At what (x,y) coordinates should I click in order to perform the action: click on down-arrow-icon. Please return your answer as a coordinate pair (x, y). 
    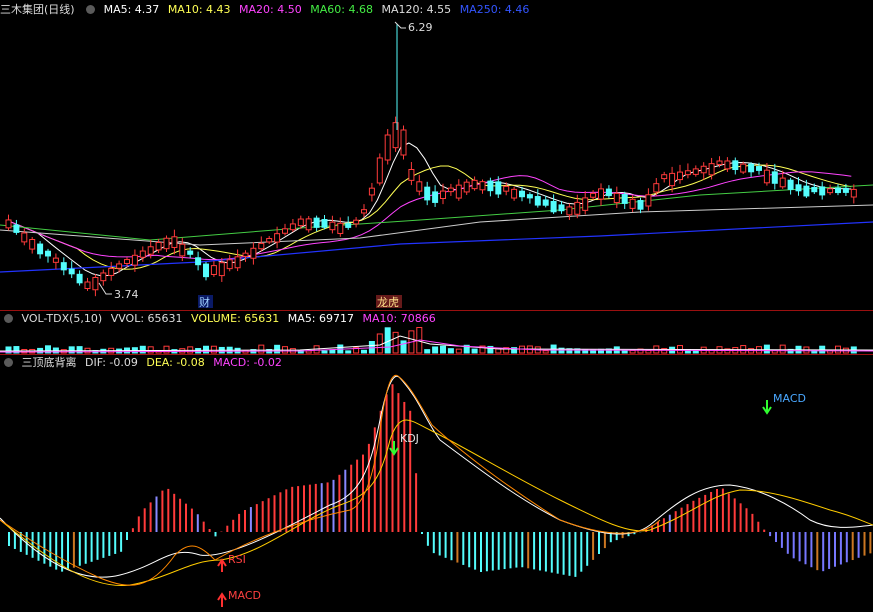
    Looking at the image, I should click on (767, 407).